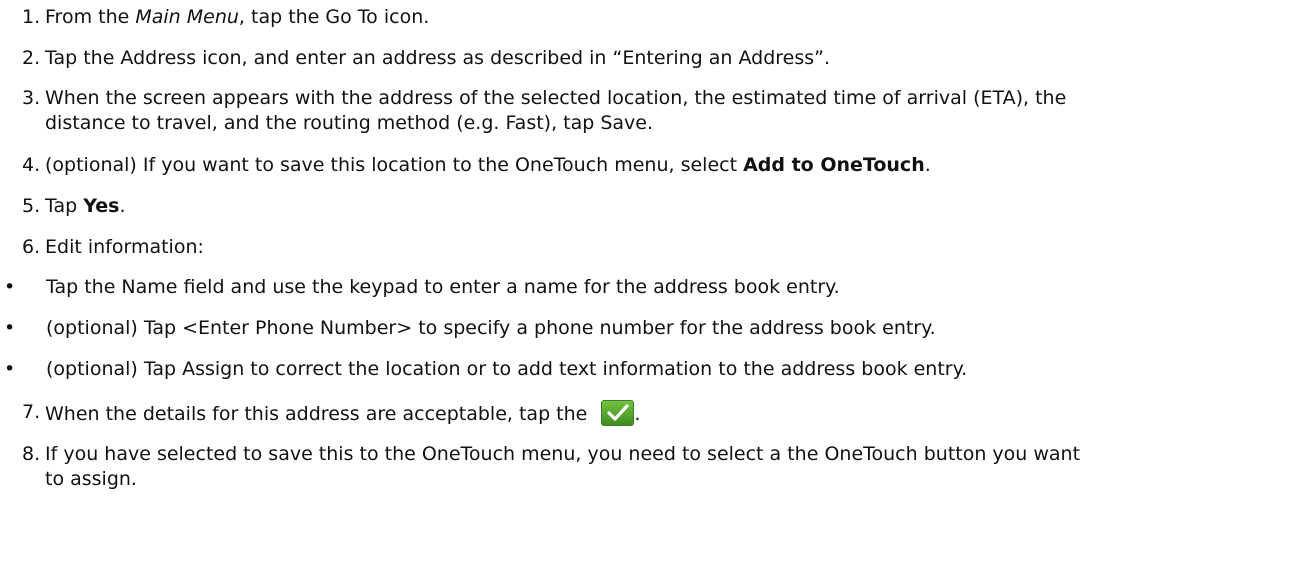 The width and height of the screenshot is (1312, 567). What do you see at coordinates (31, 17) in the screenshot?
I see `step-number: 1.` at bounding box center [31, 17].